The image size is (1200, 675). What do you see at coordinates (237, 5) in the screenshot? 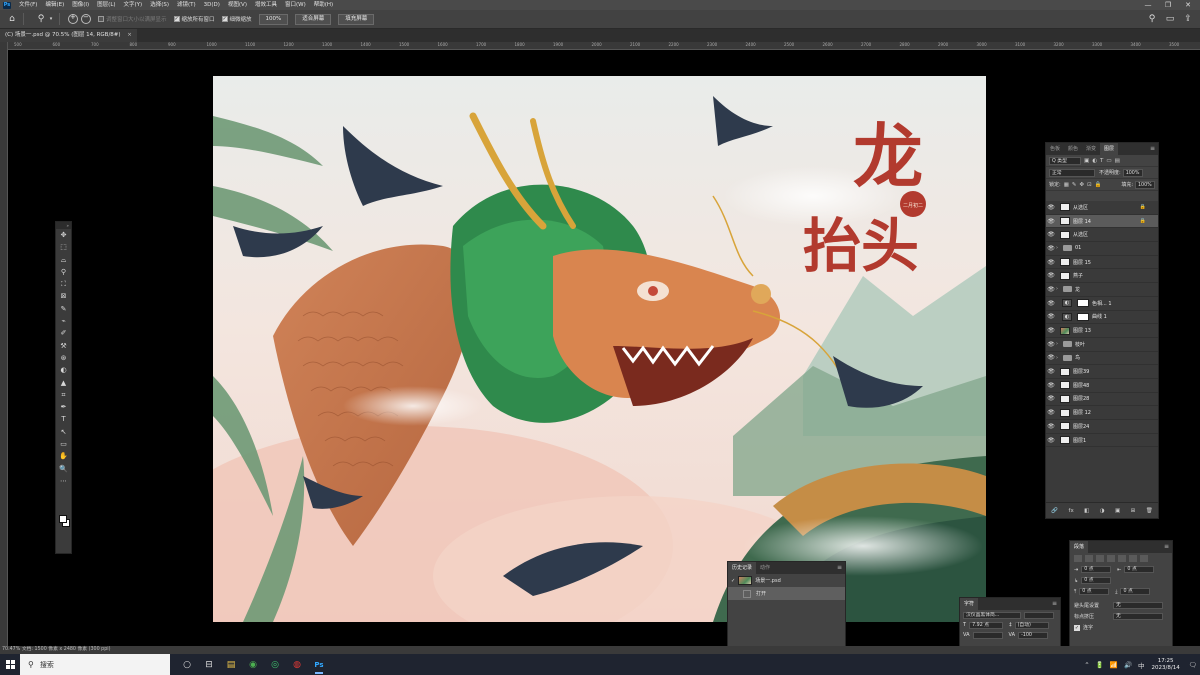
I see `menu-view: 视图(V)` at bounding box center [237, 5].